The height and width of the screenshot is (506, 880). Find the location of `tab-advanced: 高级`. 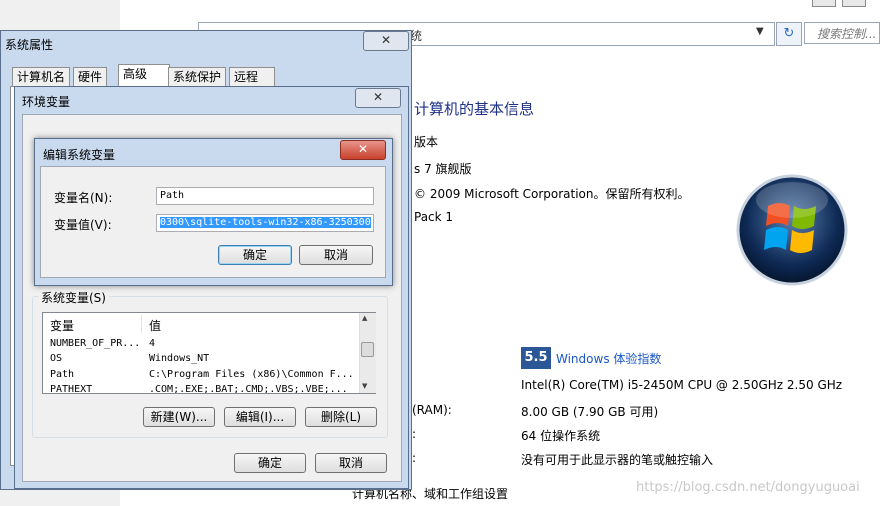

tab-advanced: 高级 is located at coordinates (144, 75).